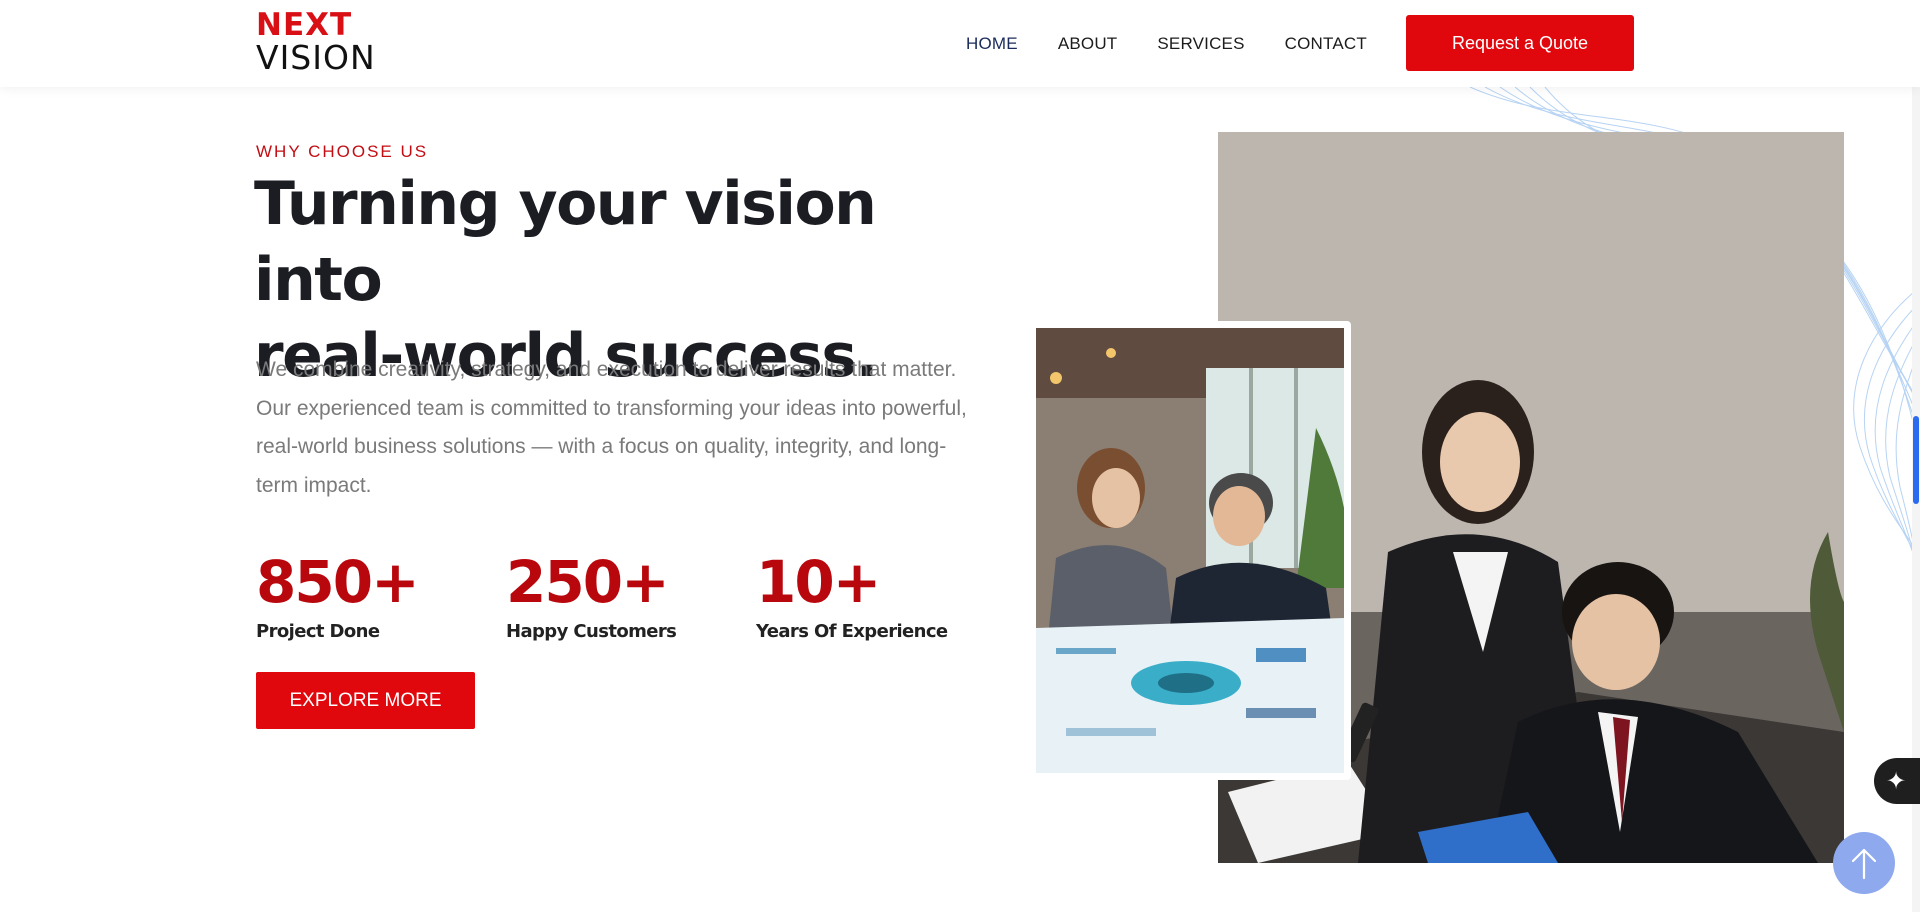 The image size is (1920, 912). I want to click on stat-value: 850+, so click(338, 582).